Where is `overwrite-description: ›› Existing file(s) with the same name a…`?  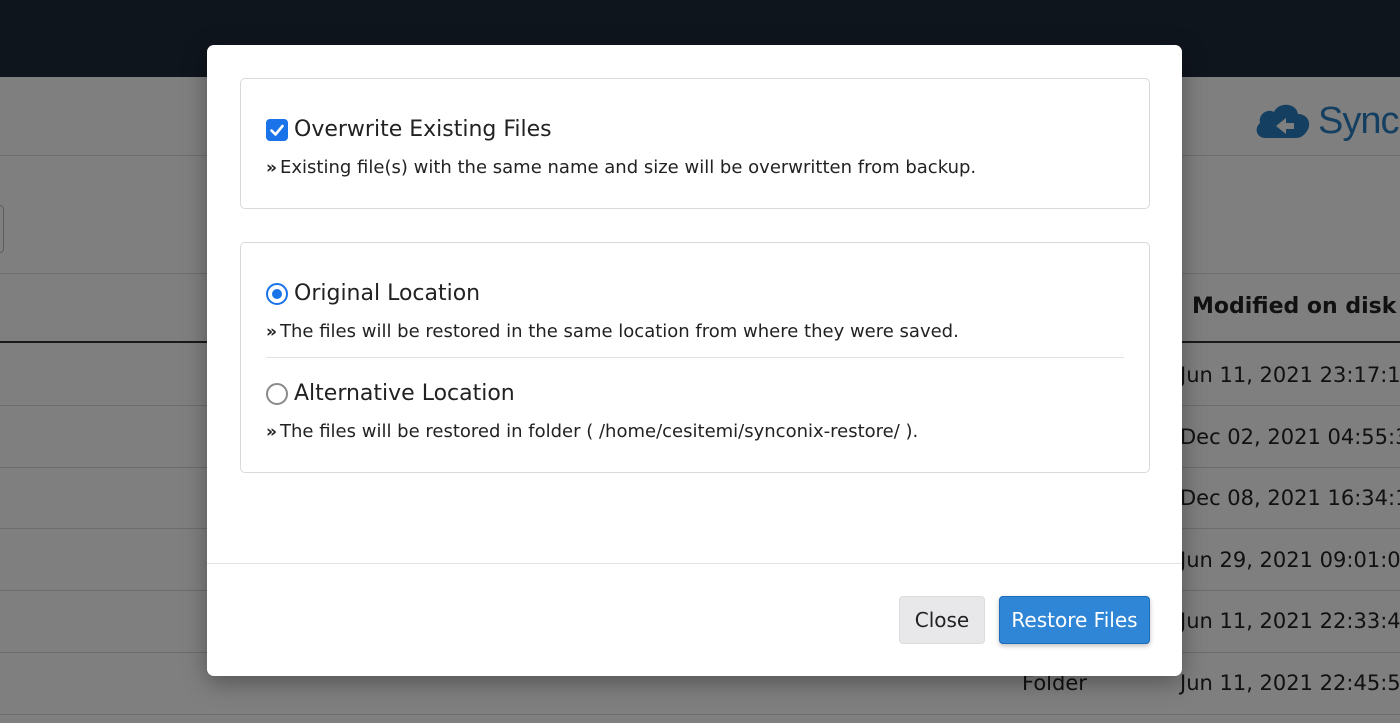 overwrite-description: ›› Existing file(s) with the same name a… is located at coordinates (621, 167).